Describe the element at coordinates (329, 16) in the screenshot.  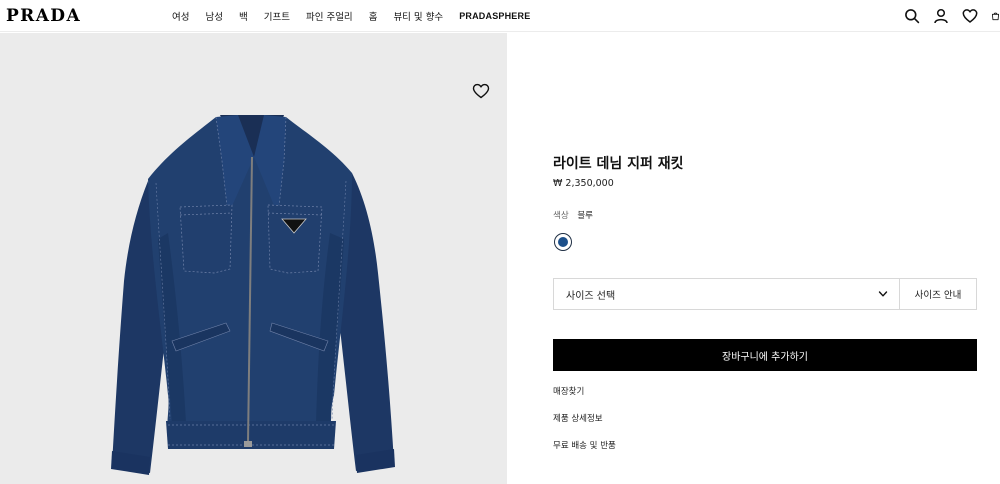
I see `nav-fine-jewelry: 파인 주얼리` at that location.